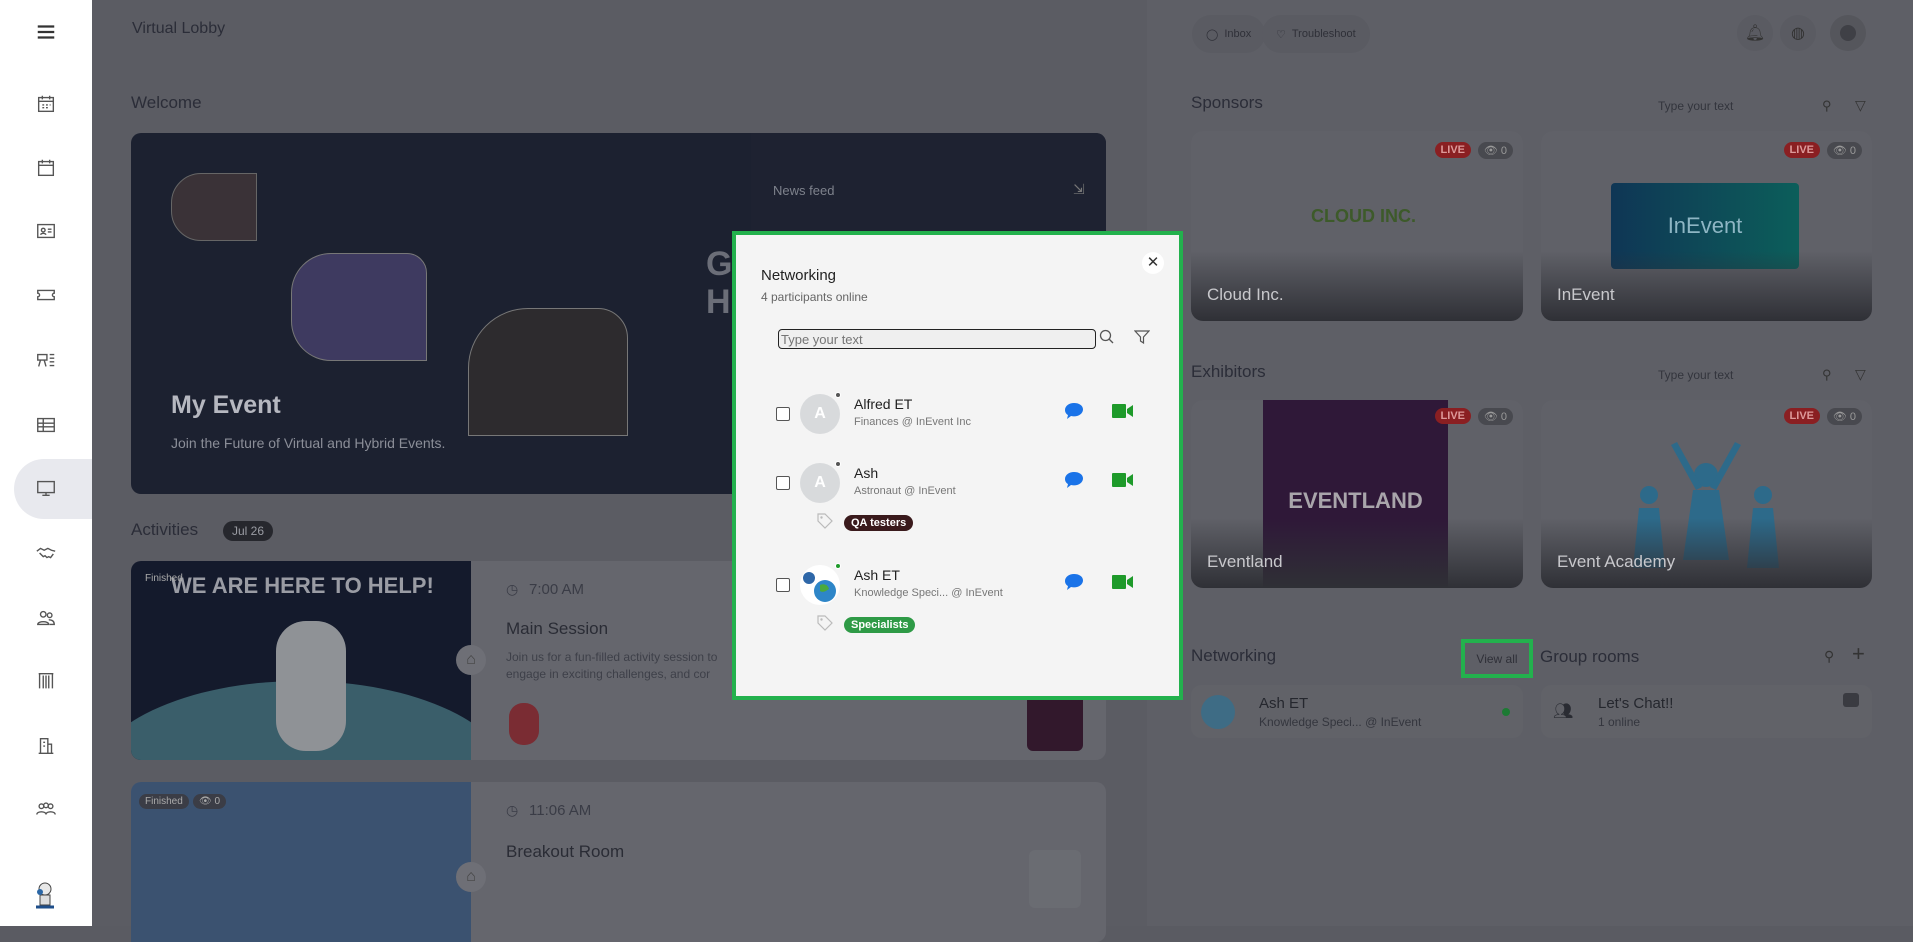 The height and width of the screenshot is (942, 1913). I want to click on app-mascot-logo, so click(45, 895).